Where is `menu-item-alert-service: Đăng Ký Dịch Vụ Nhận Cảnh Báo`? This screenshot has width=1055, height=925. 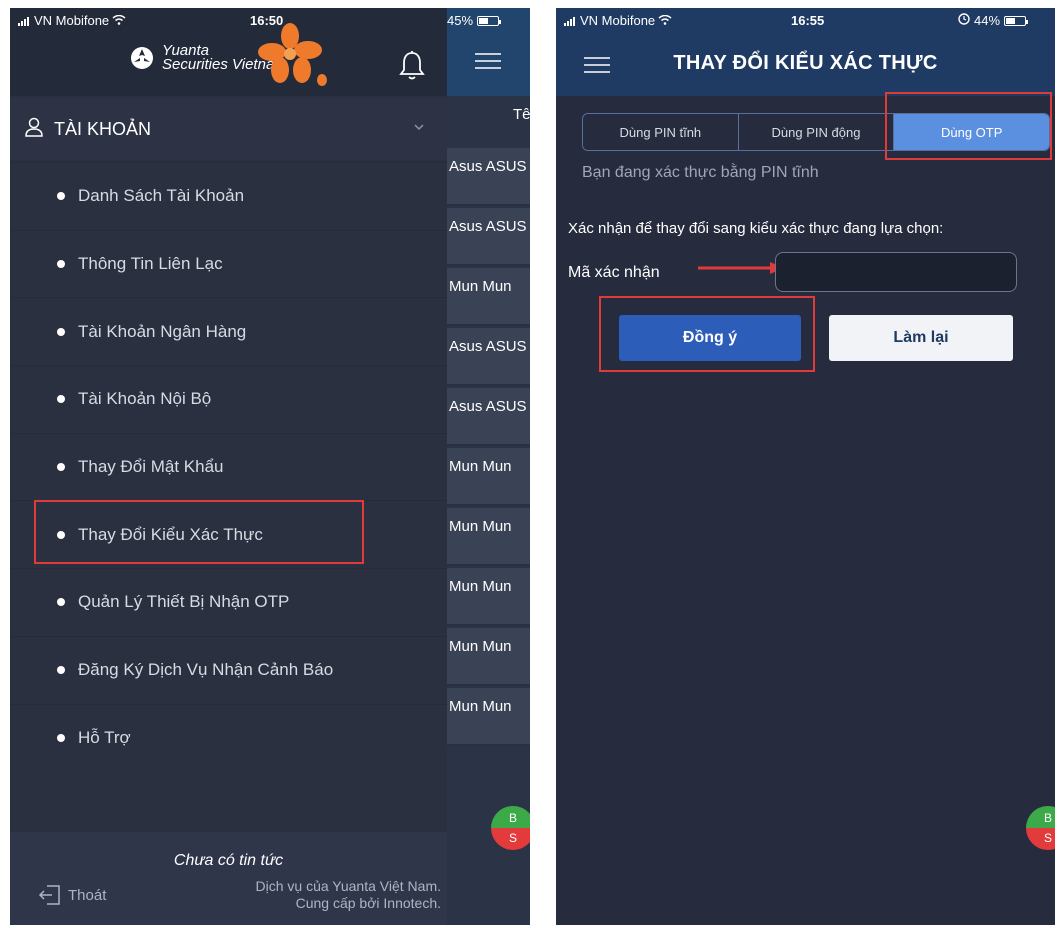 menu-item-alert-service: Đăng Ký Dịch Vụ Nhận Cảnh Báo is located at coordinates (228, 669).